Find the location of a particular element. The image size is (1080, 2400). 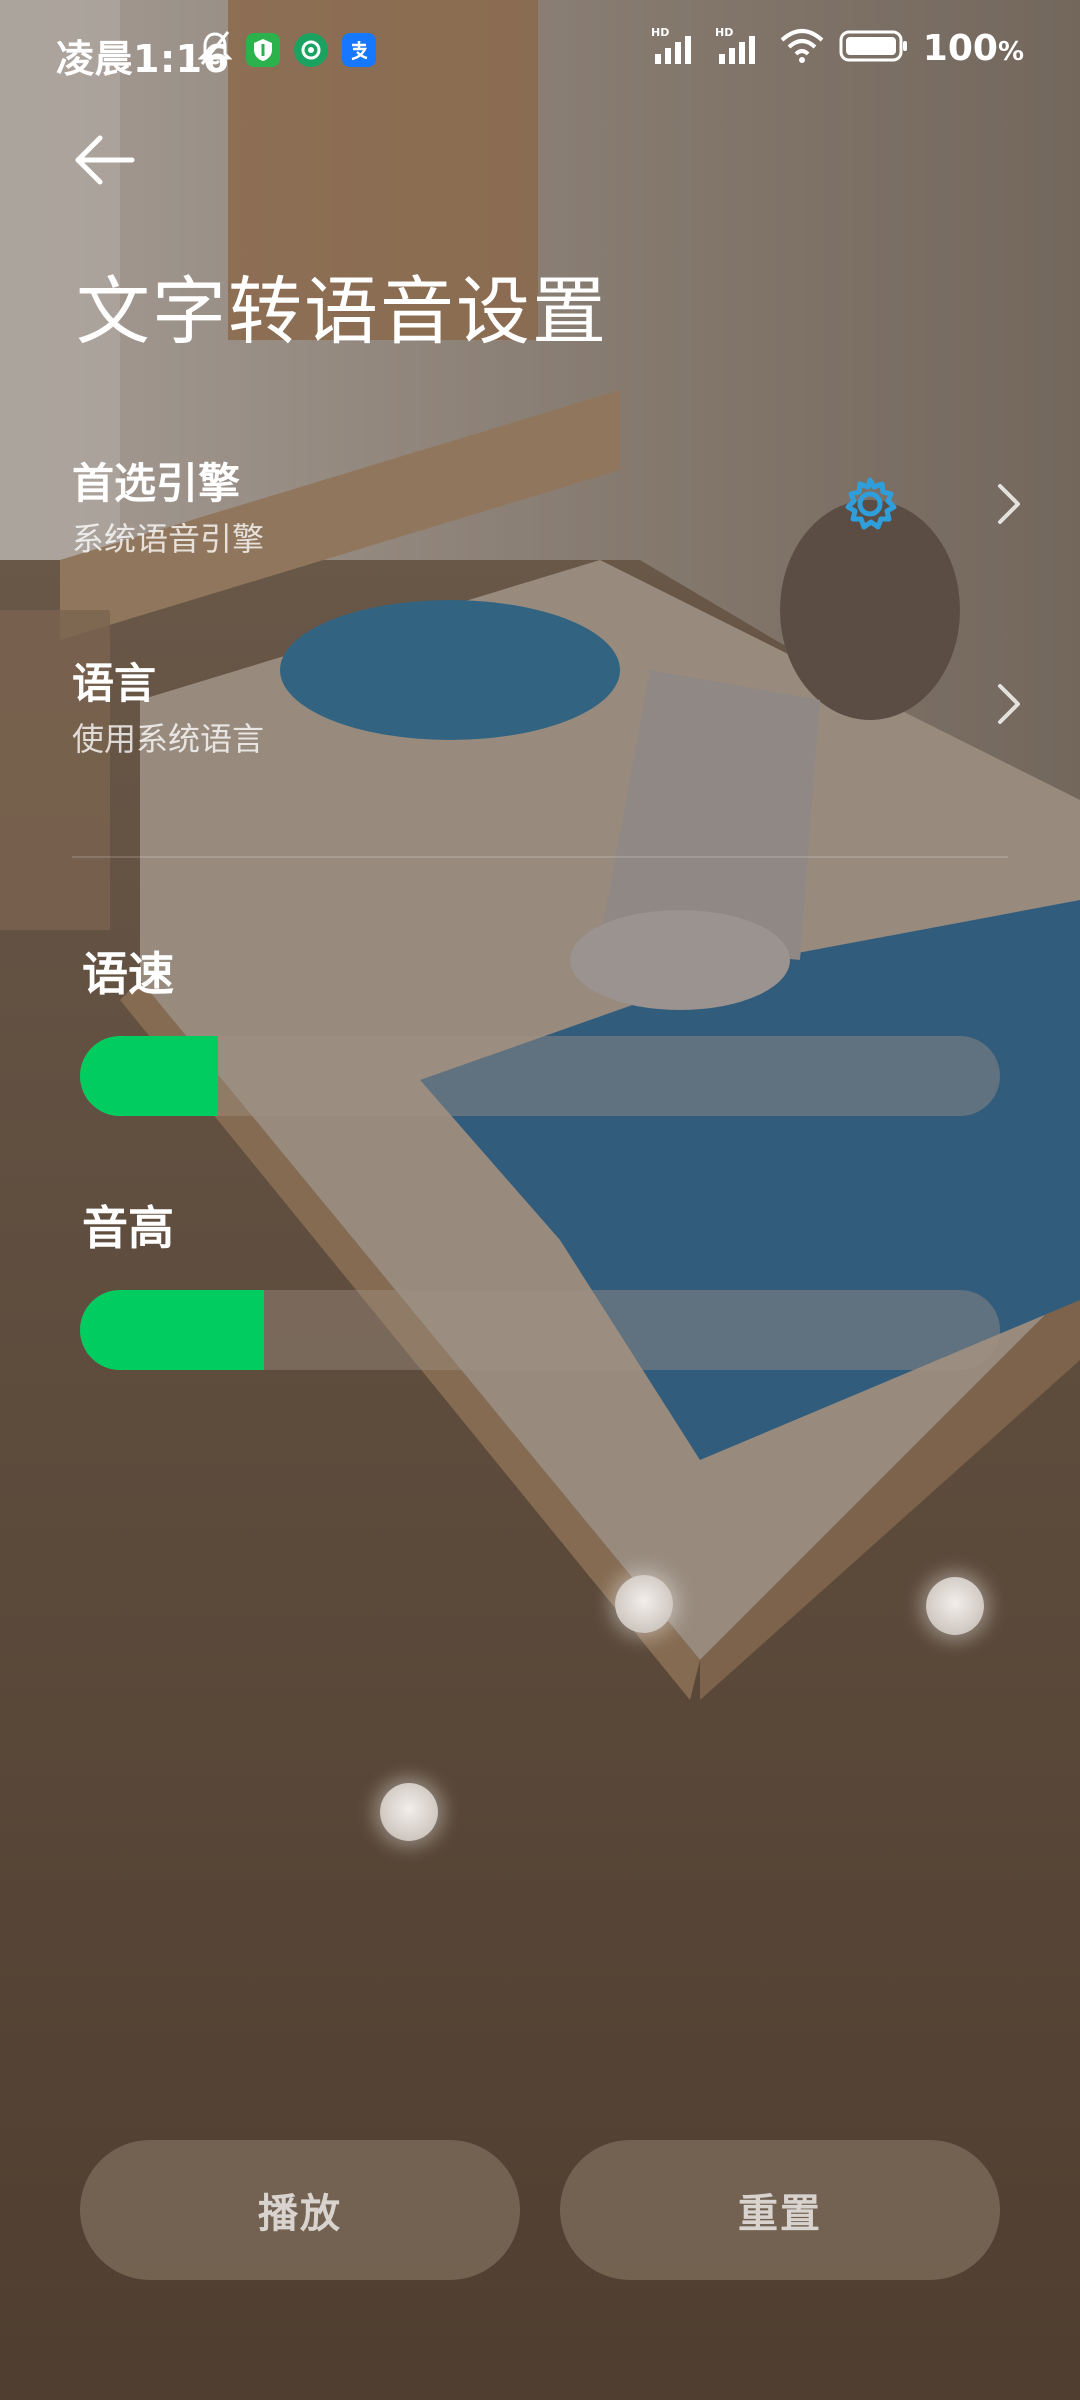

reset-button: 重置 is located at coordinates (780, 2210).